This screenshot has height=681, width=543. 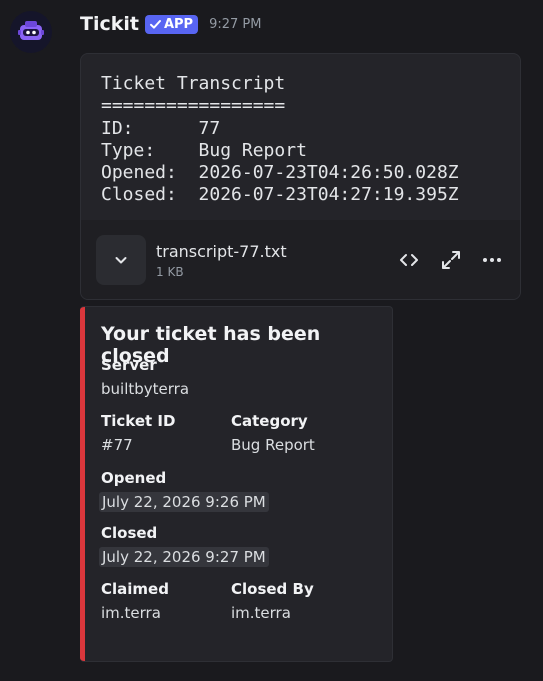 I want to click on timestamp-chip: July 22, 2026 9:26 PM, so click(x=184, y=502).